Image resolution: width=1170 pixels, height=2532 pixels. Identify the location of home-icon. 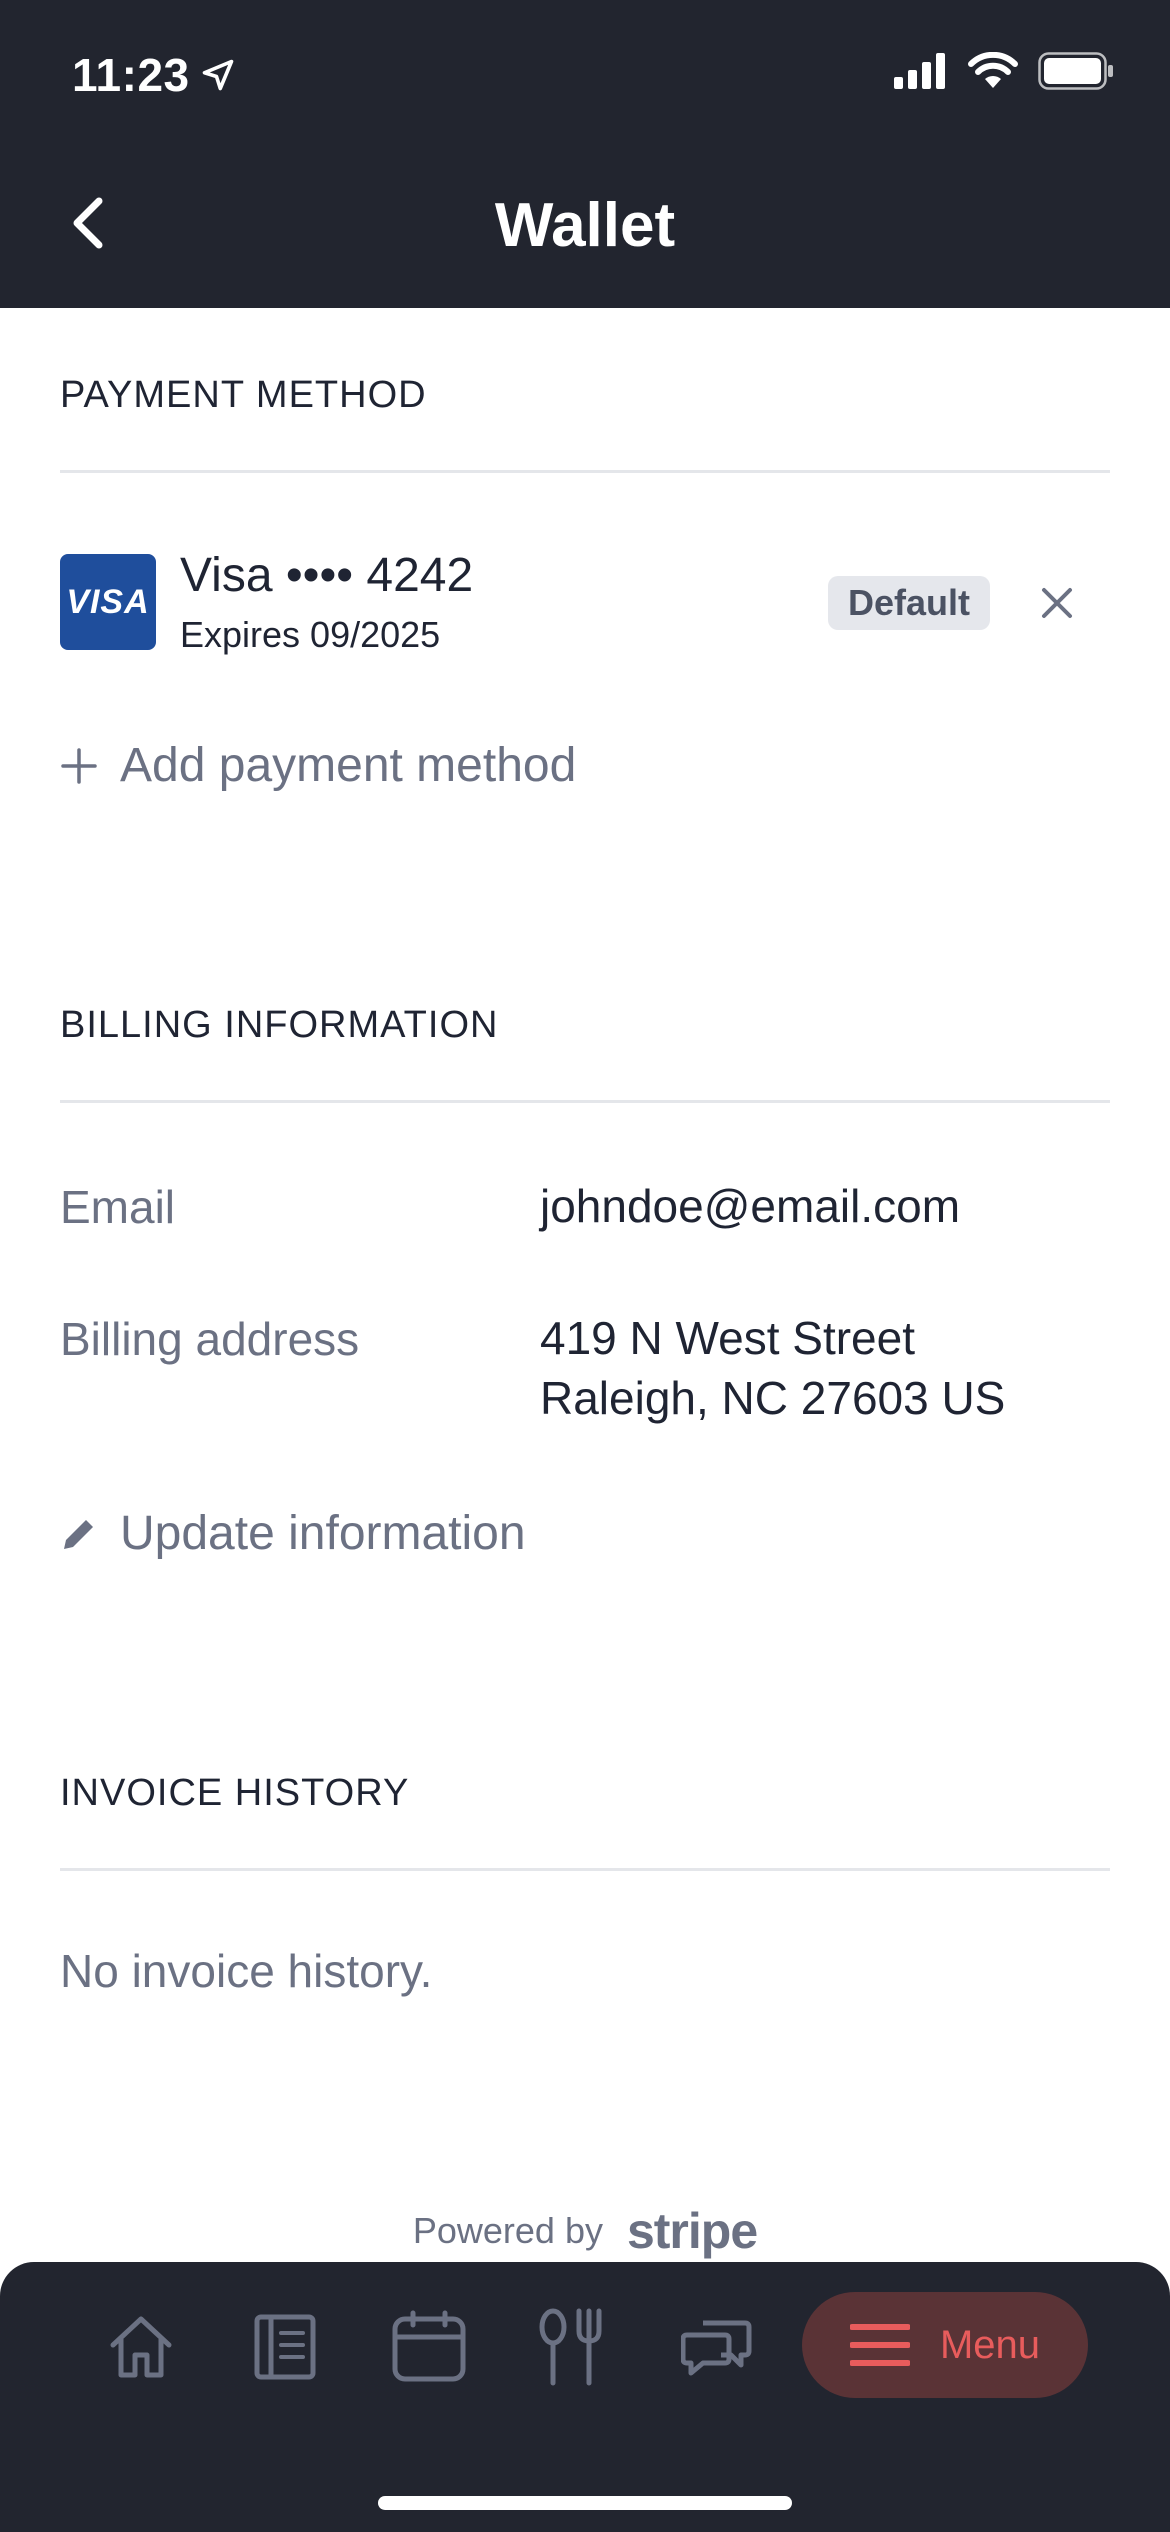
(141, 2347).